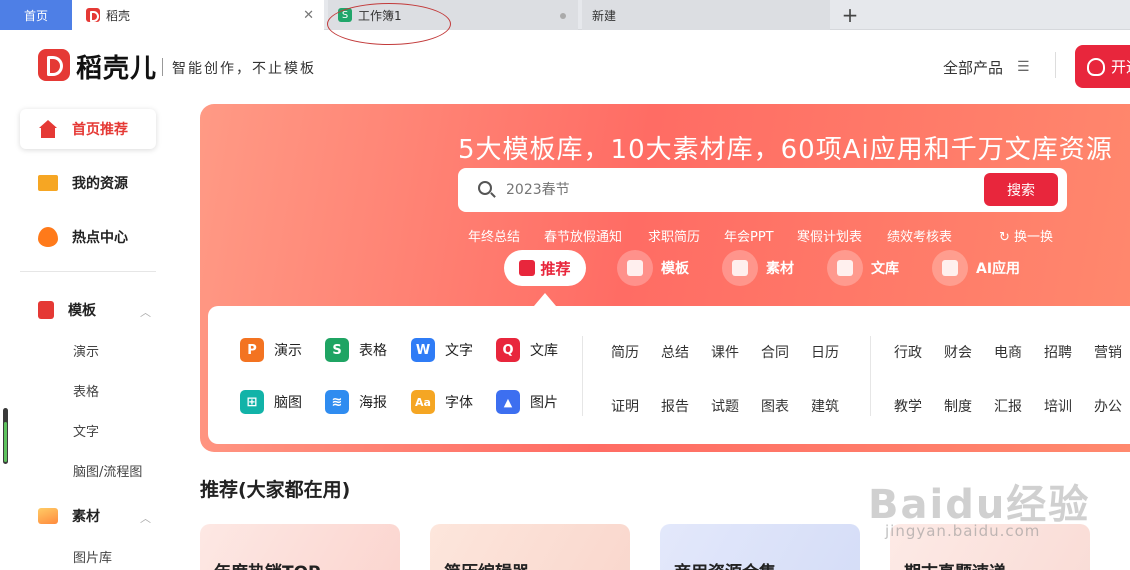 This screenshot has width=1130, height=570. What do you see at coordinates (1008, 406) in the screenshot?
I see `category-link: 汇报` at bounding box center [1008, 406].